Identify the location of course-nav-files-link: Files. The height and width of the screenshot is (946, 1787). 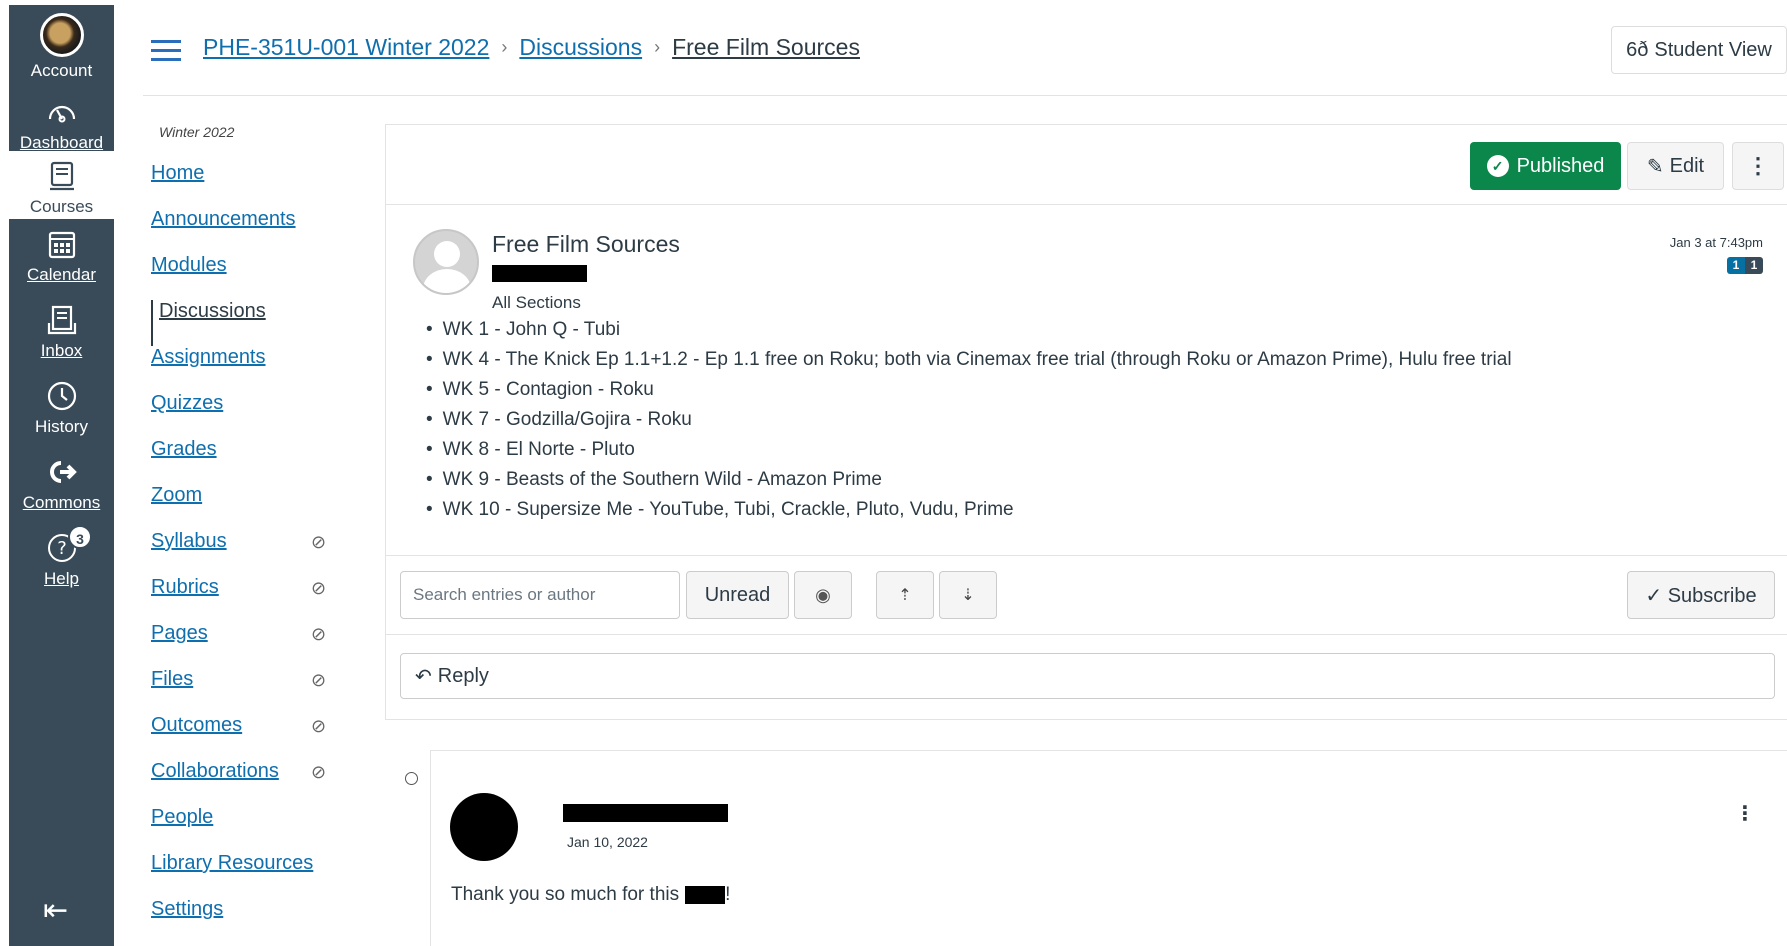
(172, 679).